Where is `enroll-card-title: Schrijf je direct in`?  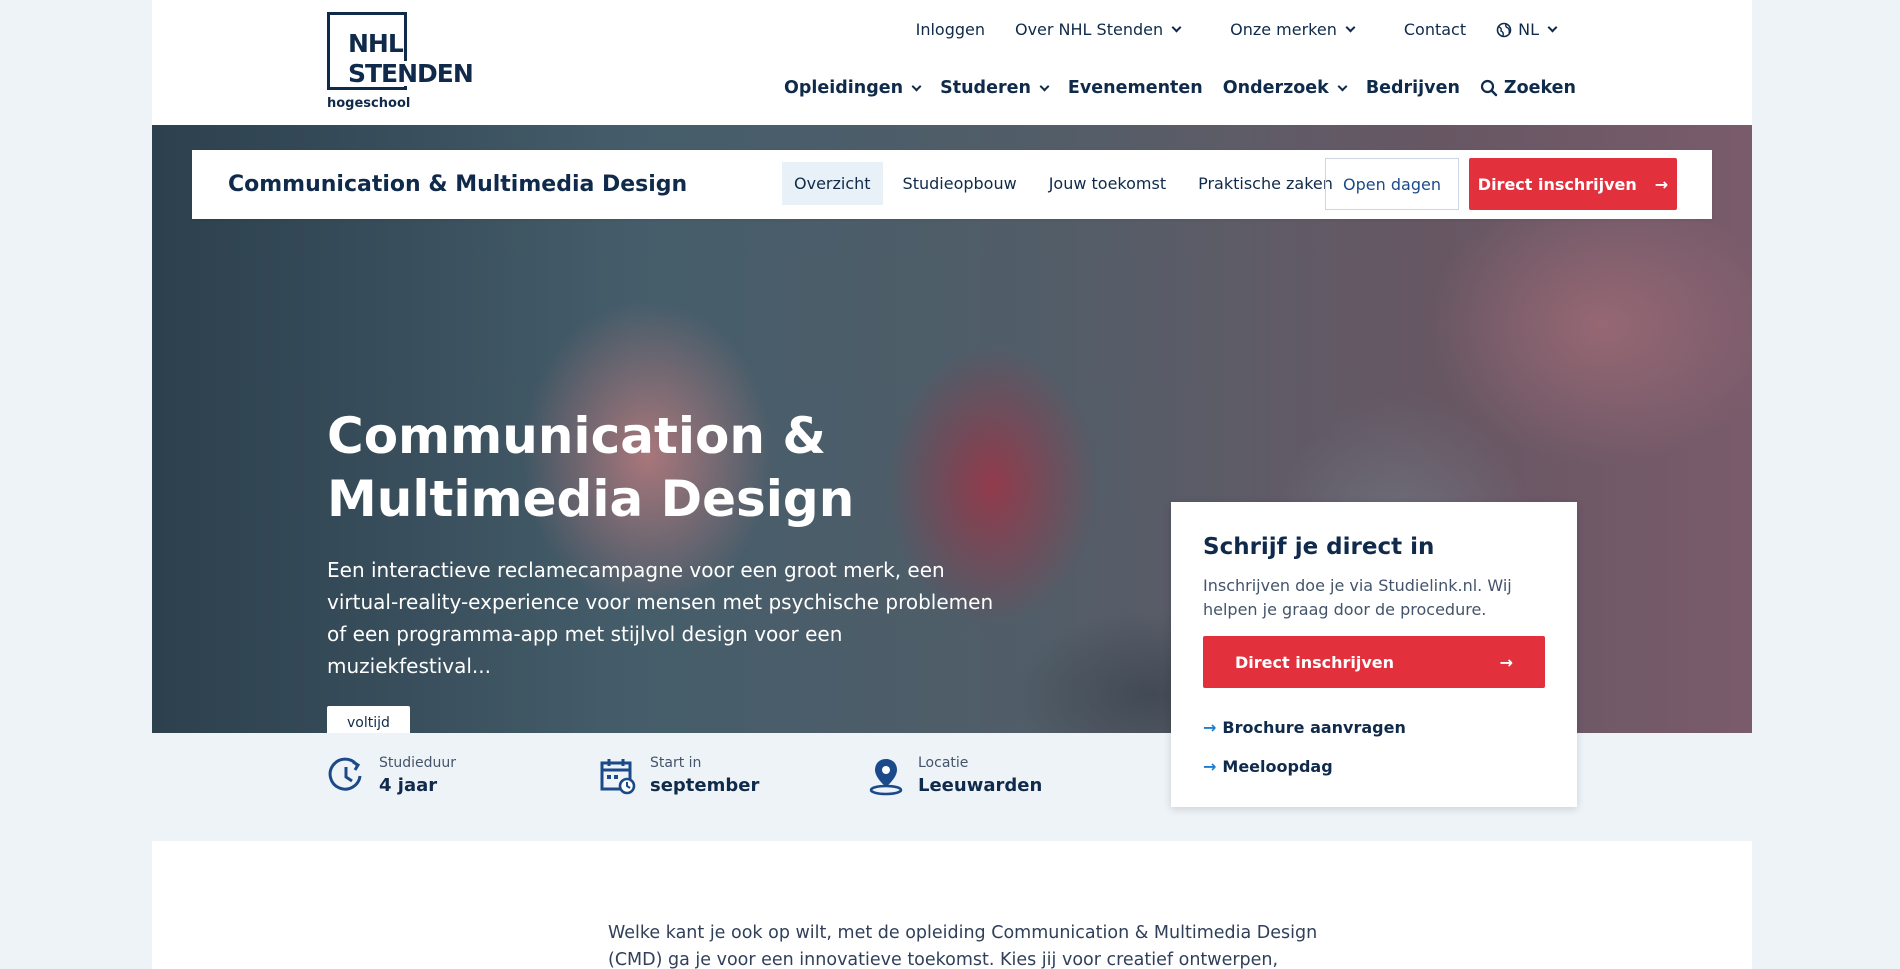 enroll-card-title: Schrijf je direct in is located at coordinates (1319, 547).